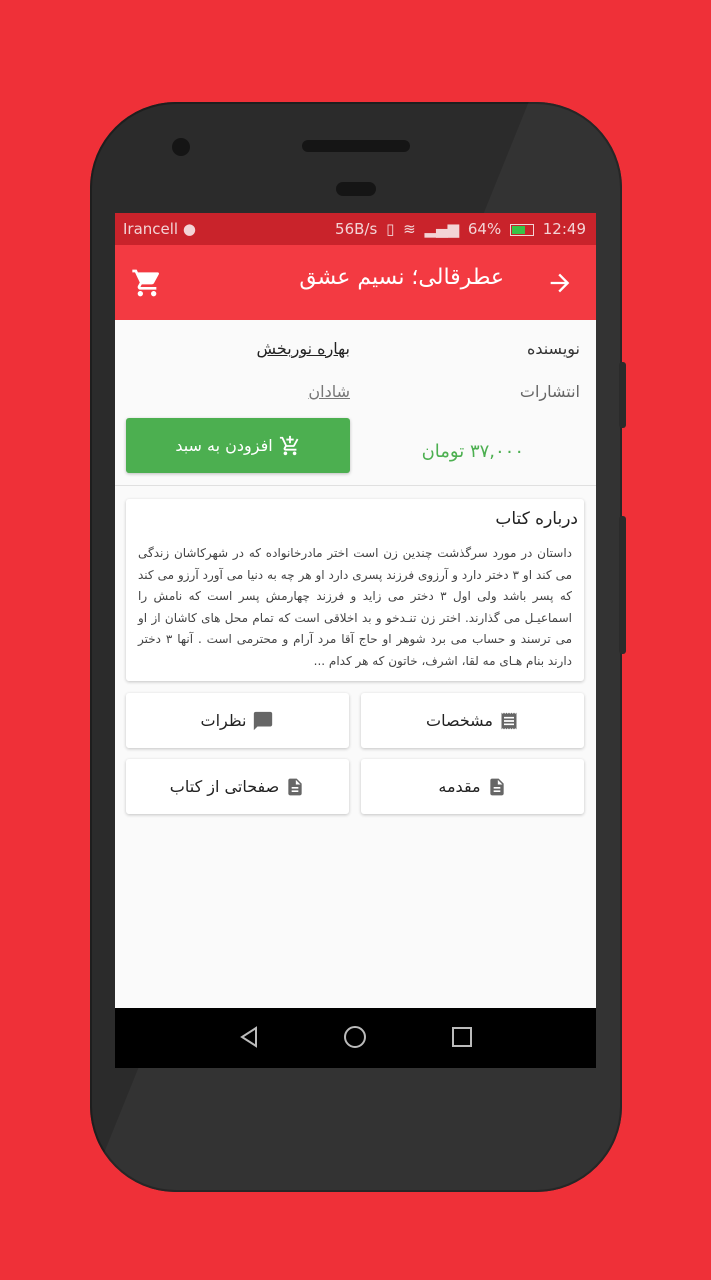 The image size is (711, 1280). Describe the element at coordinates (329, 391) in the screenshot. I see `publisher-link: شادان` at that location.